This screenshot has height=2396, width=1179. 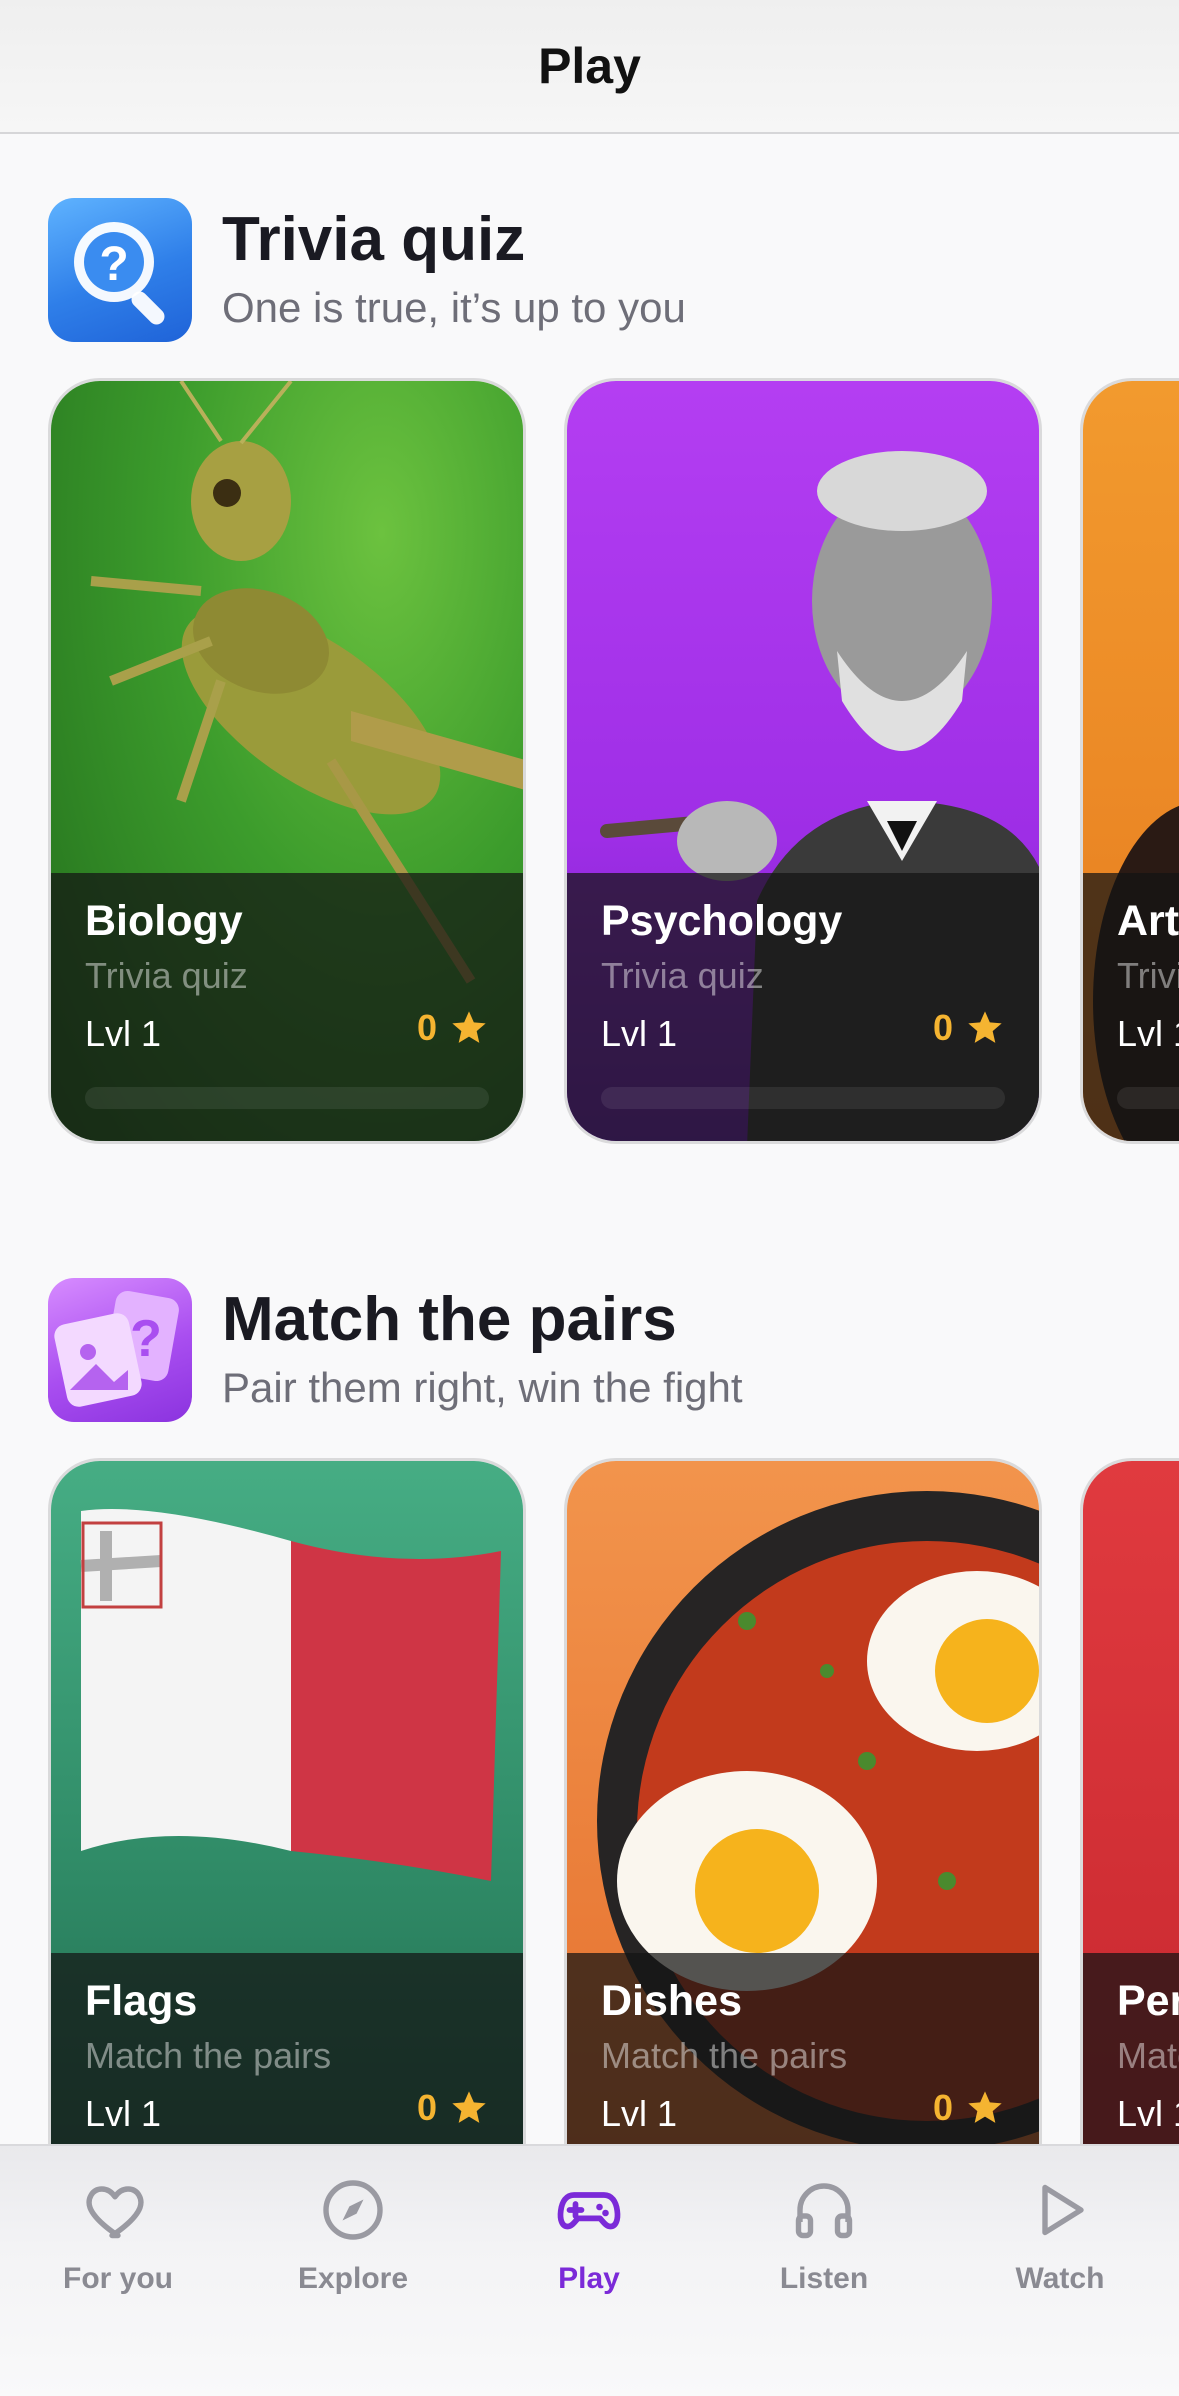 I want to click on bottom-tab-bar: For you Explore Play Listen Watch, so click(x=589, y=2270).